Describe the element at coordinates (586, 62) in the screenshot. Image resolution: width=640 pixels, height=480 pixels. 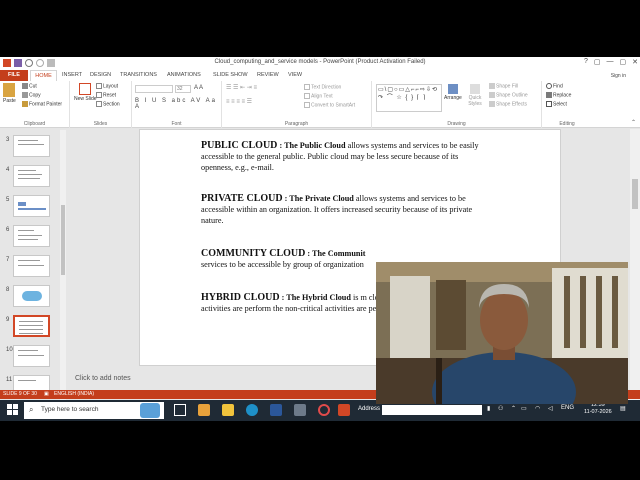
I see `help-icon: ?` at that location.